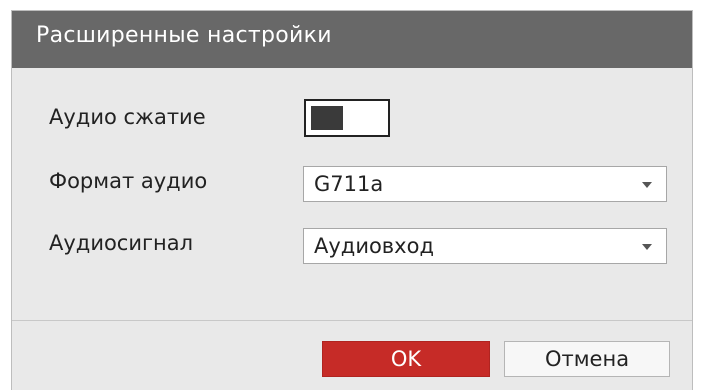  Describe the element at coordinates (352, 320) in the screenshot. I see `footer-divider` at that location.